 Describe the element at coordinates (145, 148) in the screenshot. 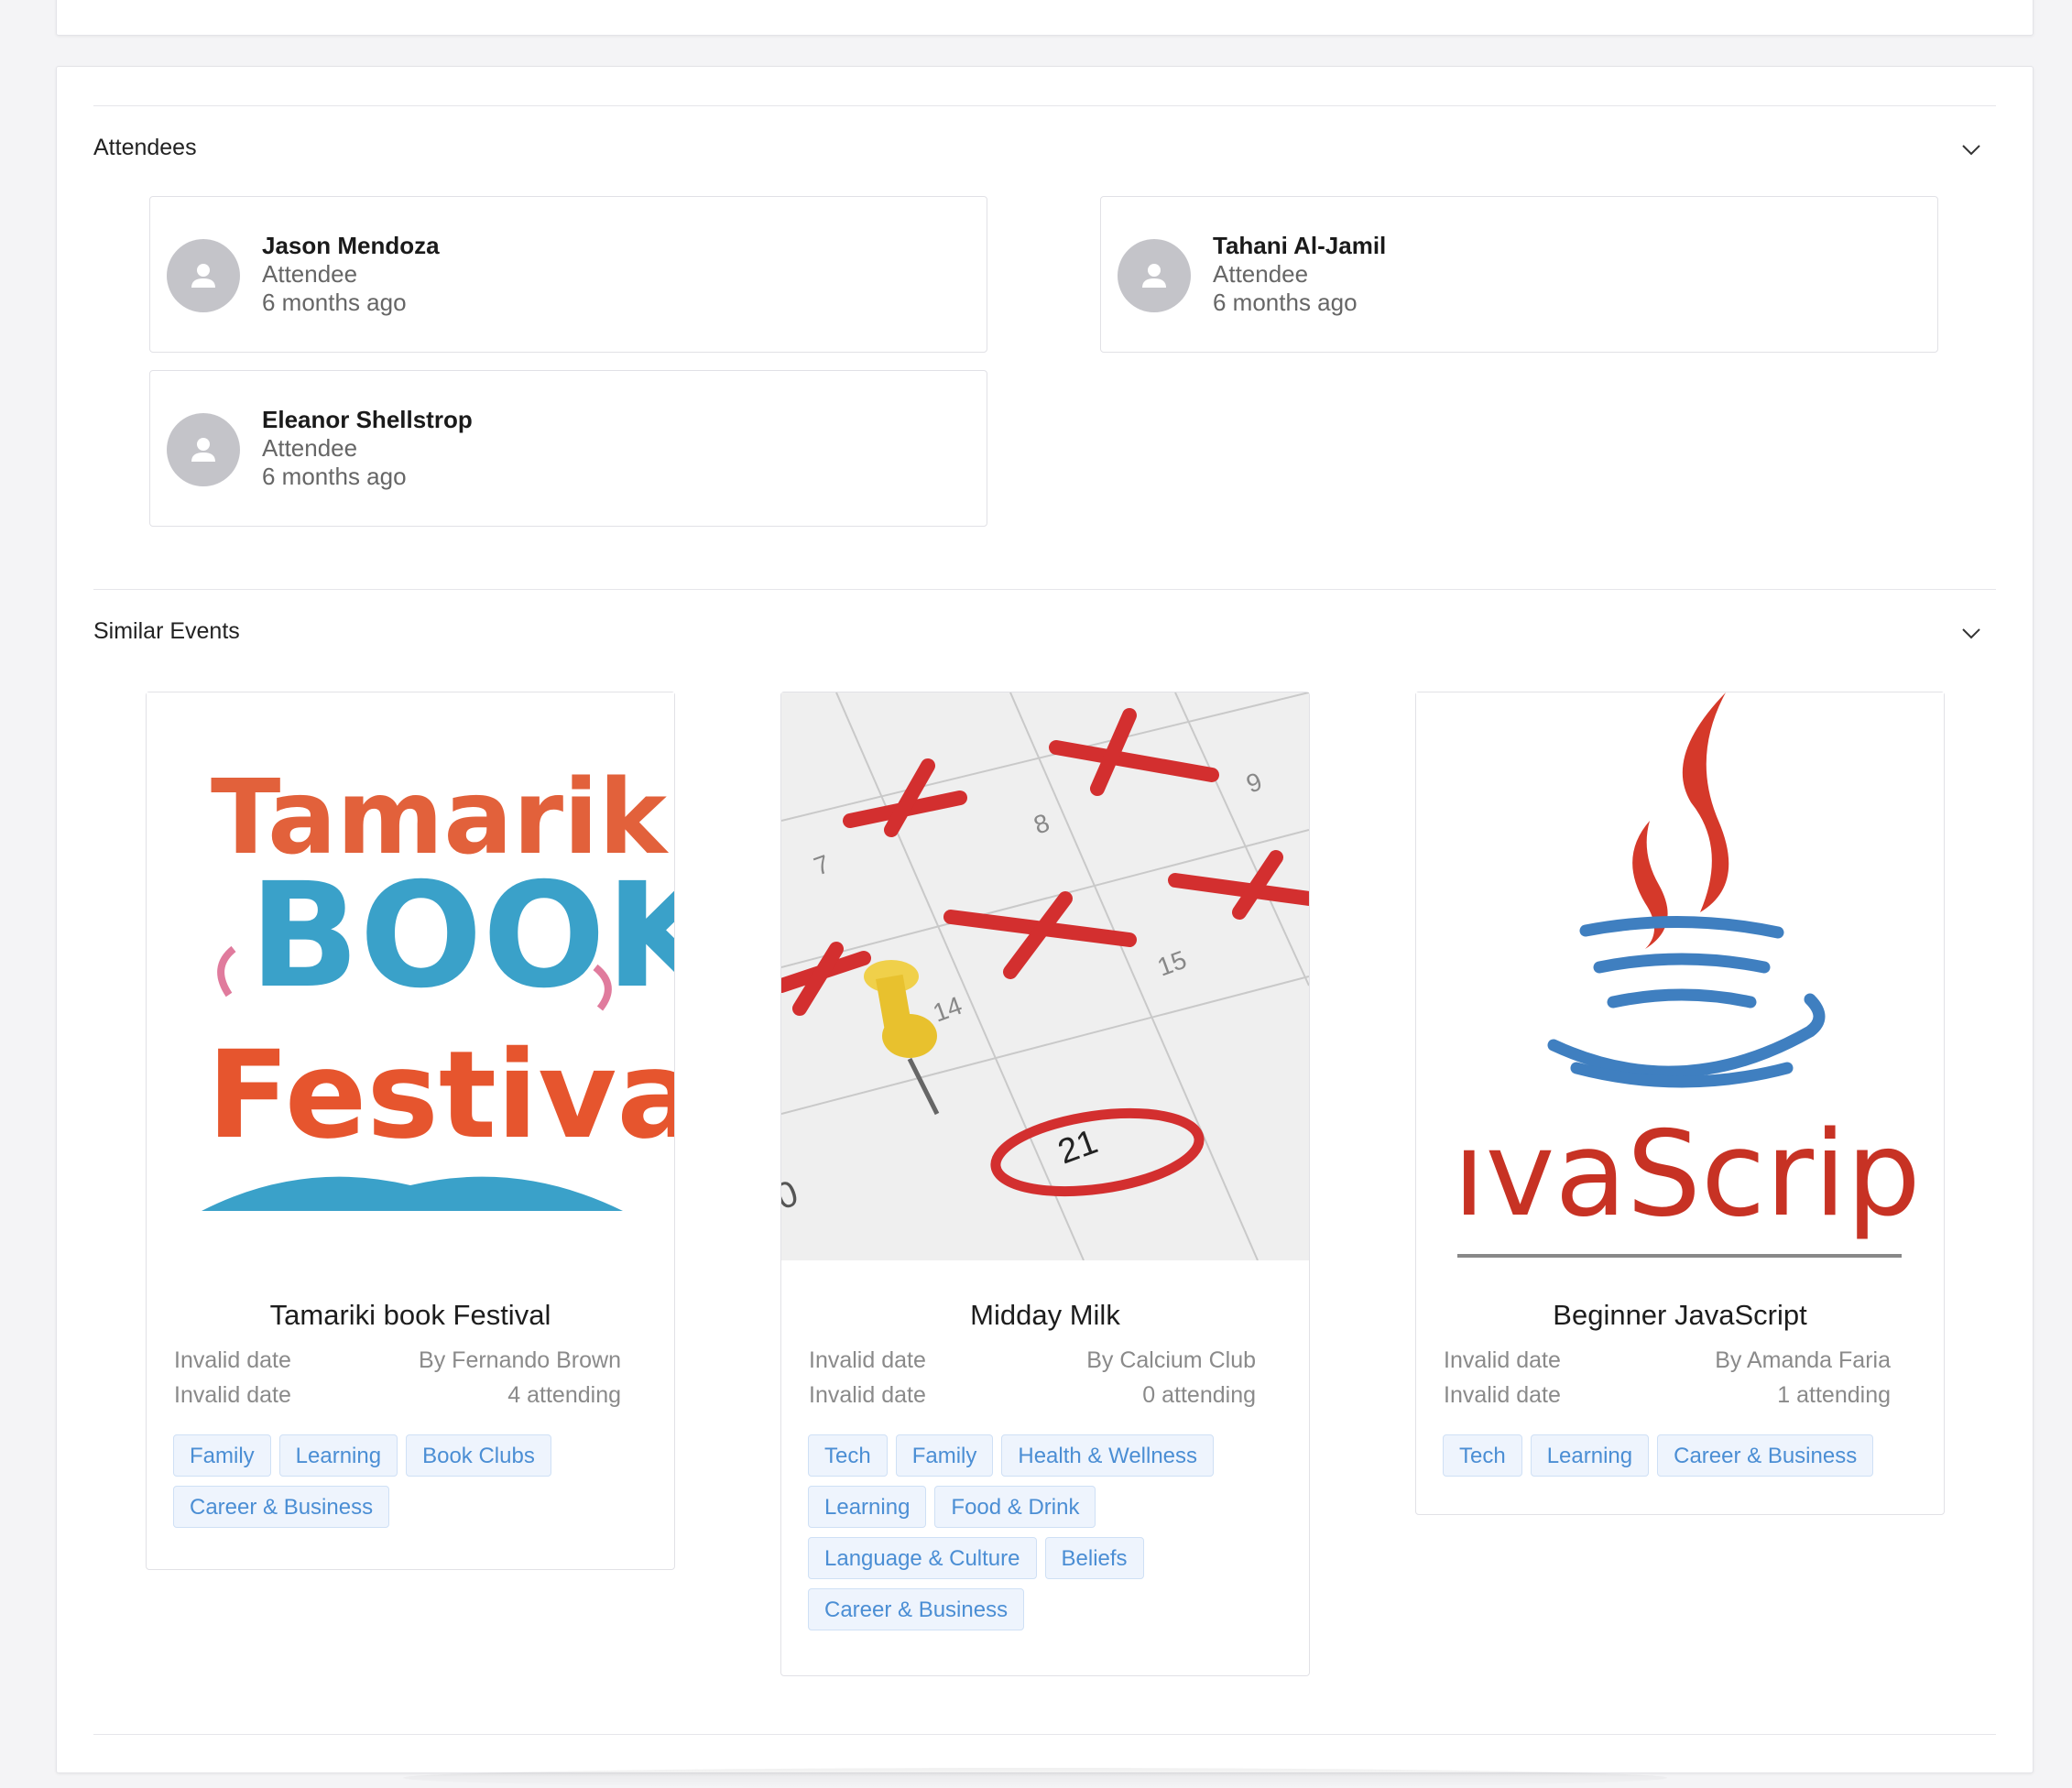

I see `attendees-section-title: Attendees` at that location.